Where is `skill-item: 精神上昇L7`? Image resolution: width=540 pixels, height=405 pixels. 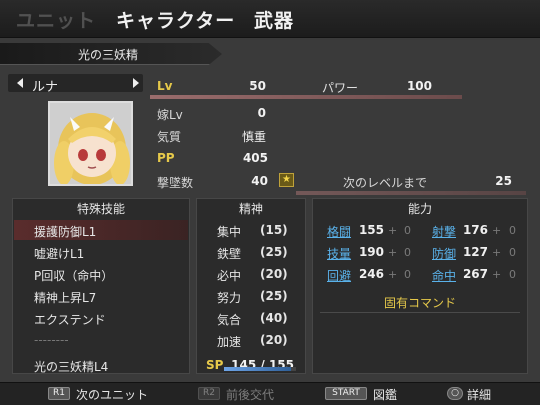 skill-item: 精神上昇L7 is located at coordinates (65, 297).